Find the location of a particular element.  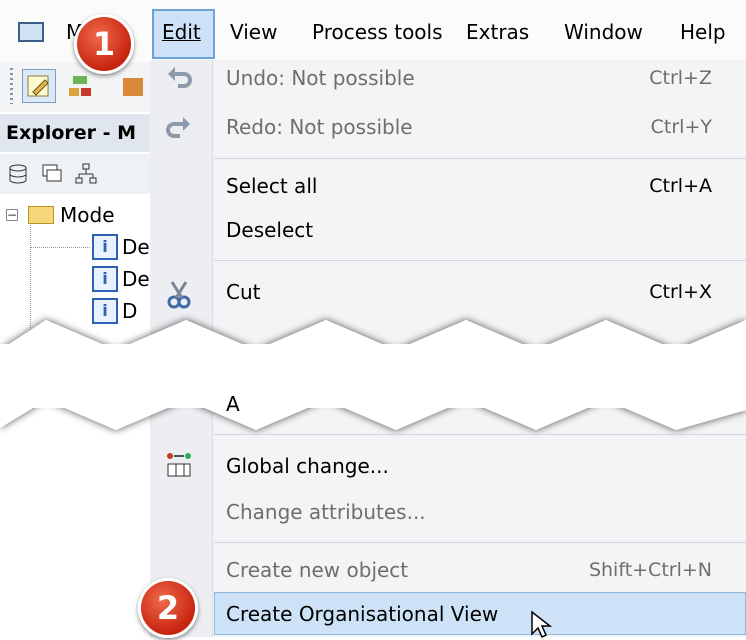

menu-item-create-organisational-view: Create Organisational View is located at coordinates (362, 614).